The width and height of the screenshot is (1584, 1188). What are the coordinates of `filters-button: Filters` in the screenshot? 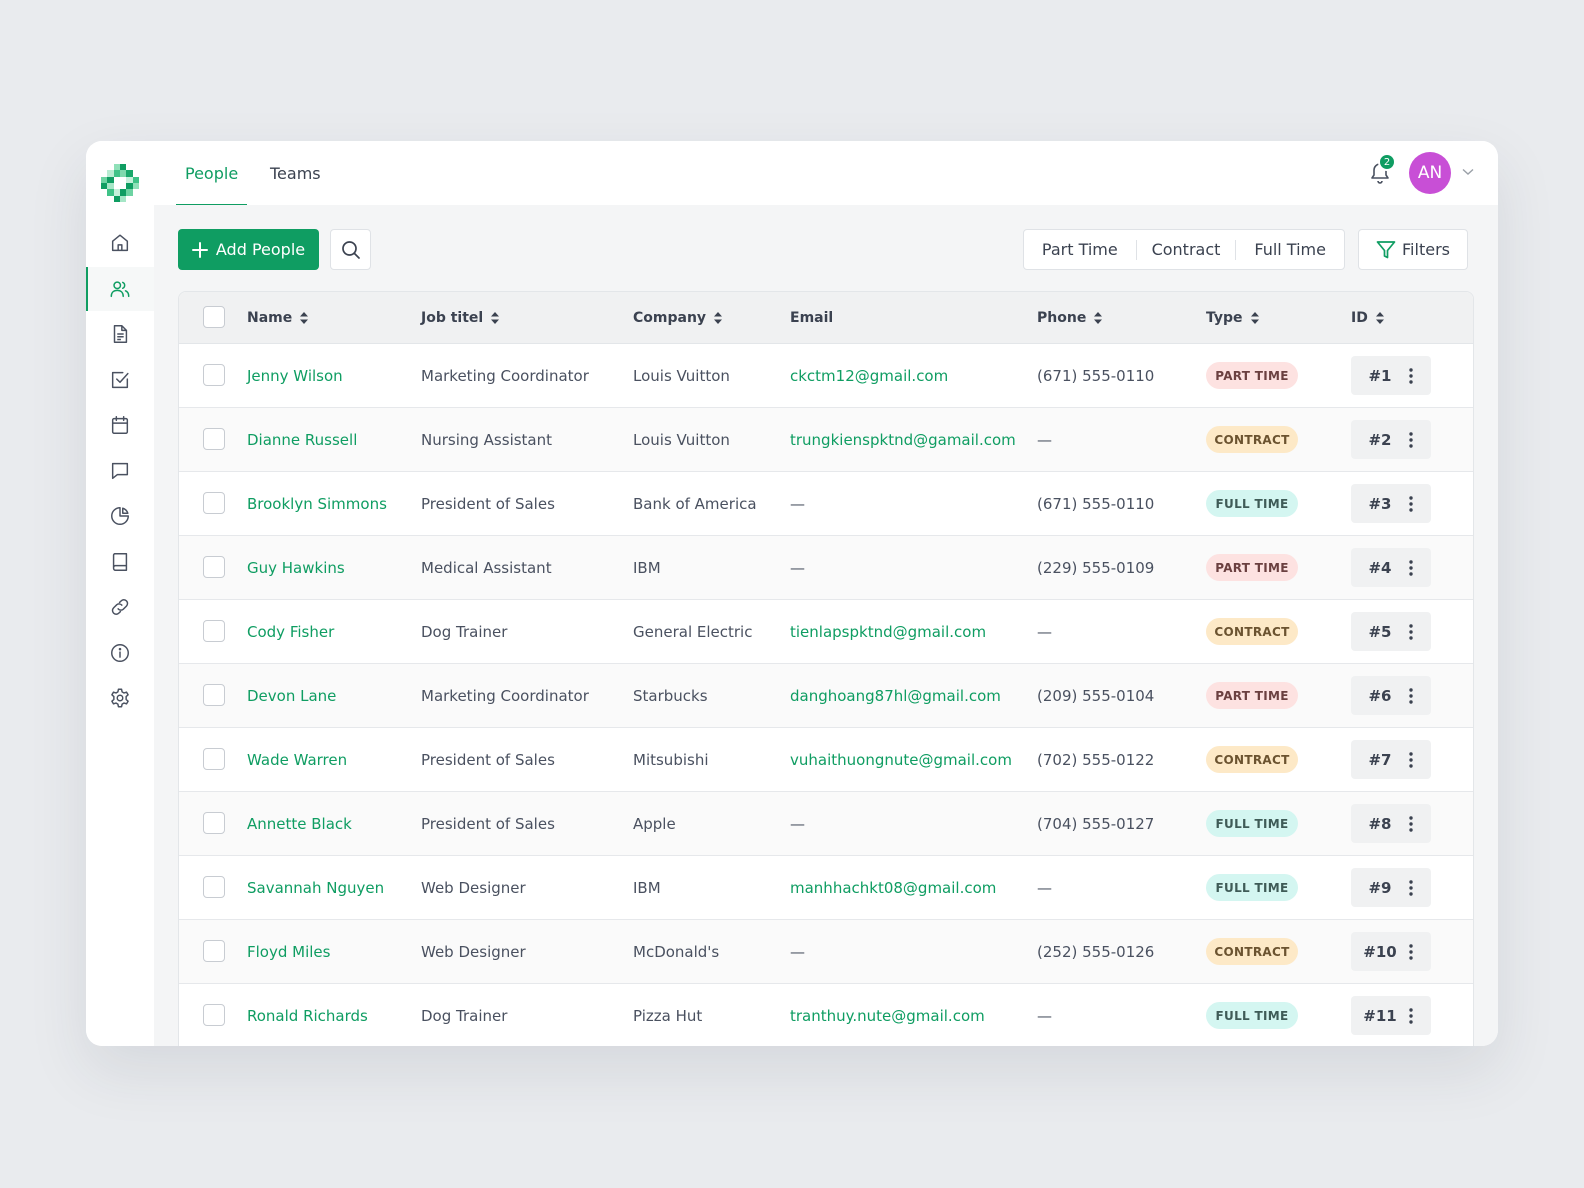 It's located at (1413, 249).